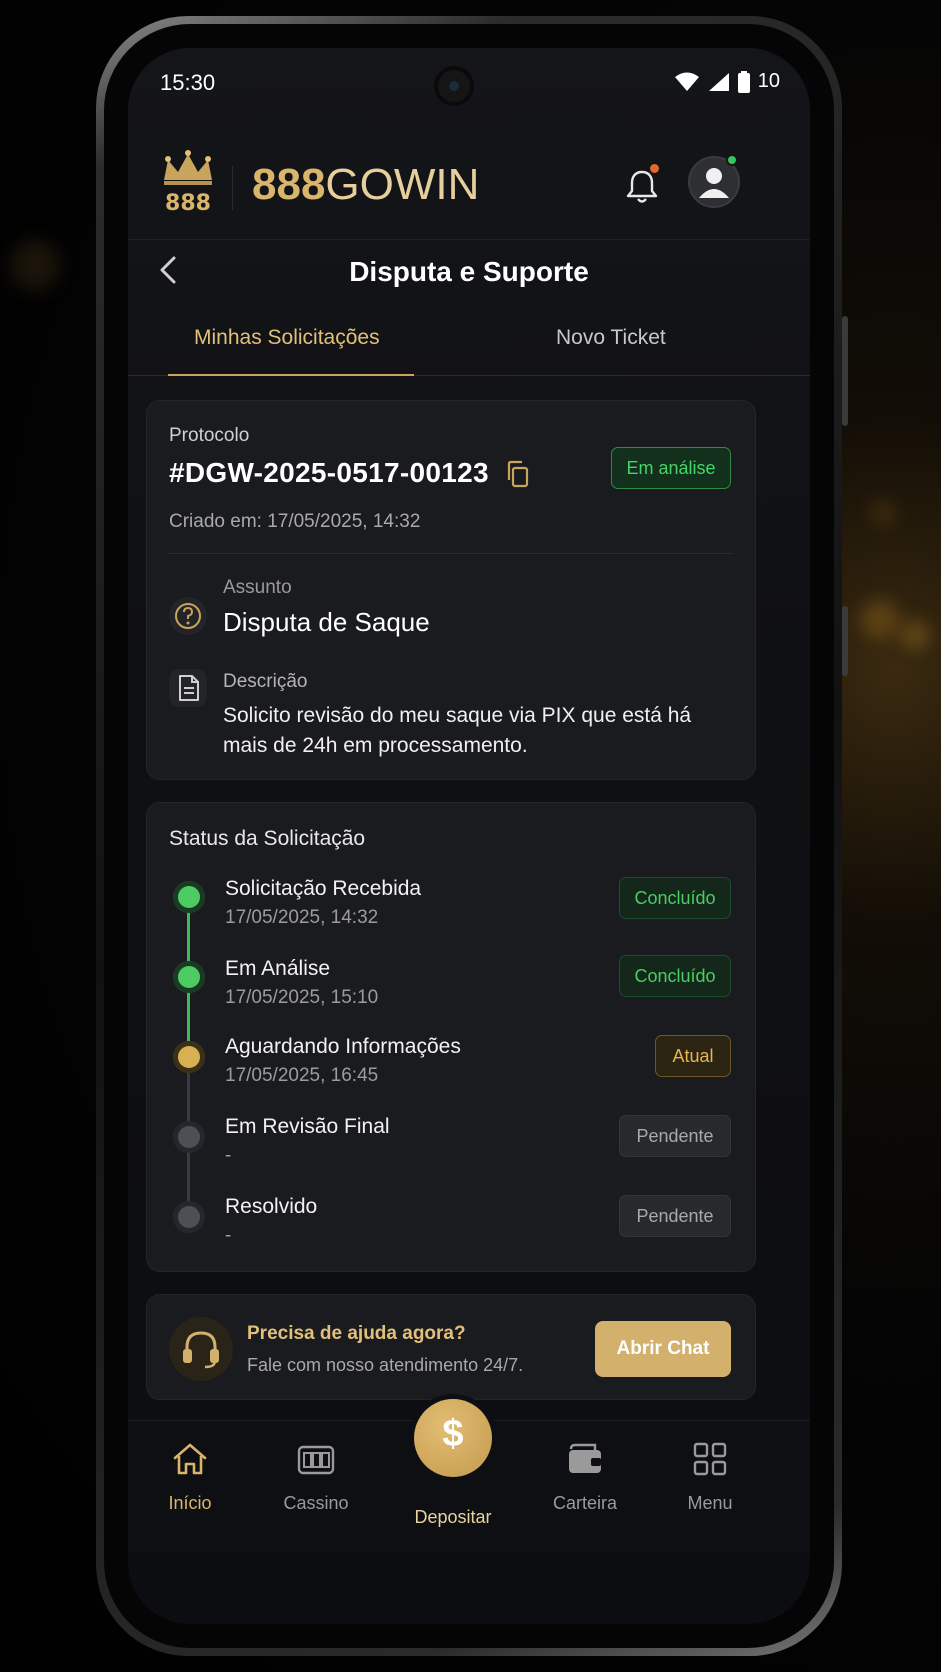  Describe the element at coordinates (307, 1126) in the screenshot. I see `step-name: Em Revisão Final` at that location.